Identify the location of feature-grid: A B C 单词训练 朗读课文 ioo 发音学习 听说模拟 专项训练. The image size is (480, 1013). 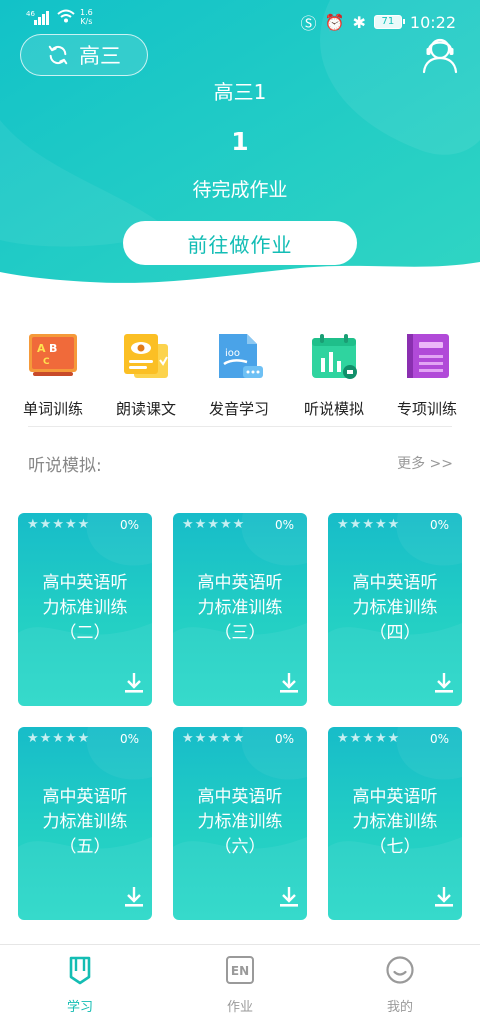
(240, 375).